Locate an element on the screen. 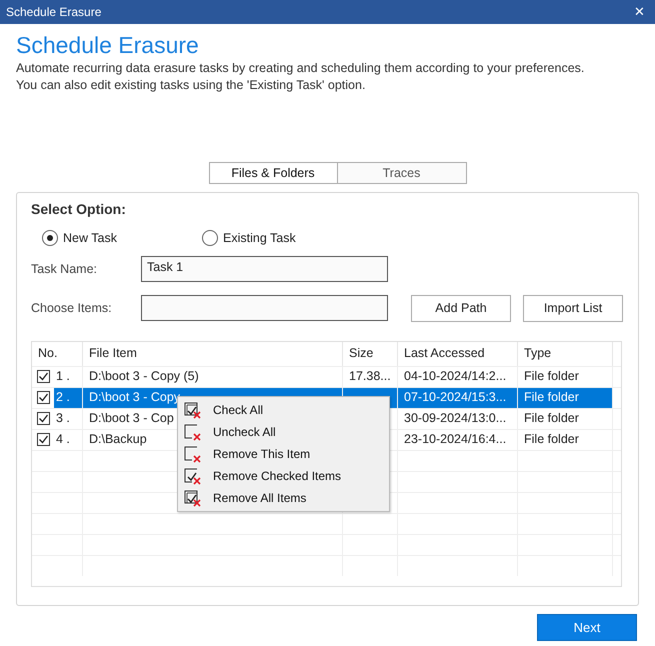 Image resolution: width=655 pixels, height=646 pixels. section-title: Select Option: is located at coordinates (79, 209).